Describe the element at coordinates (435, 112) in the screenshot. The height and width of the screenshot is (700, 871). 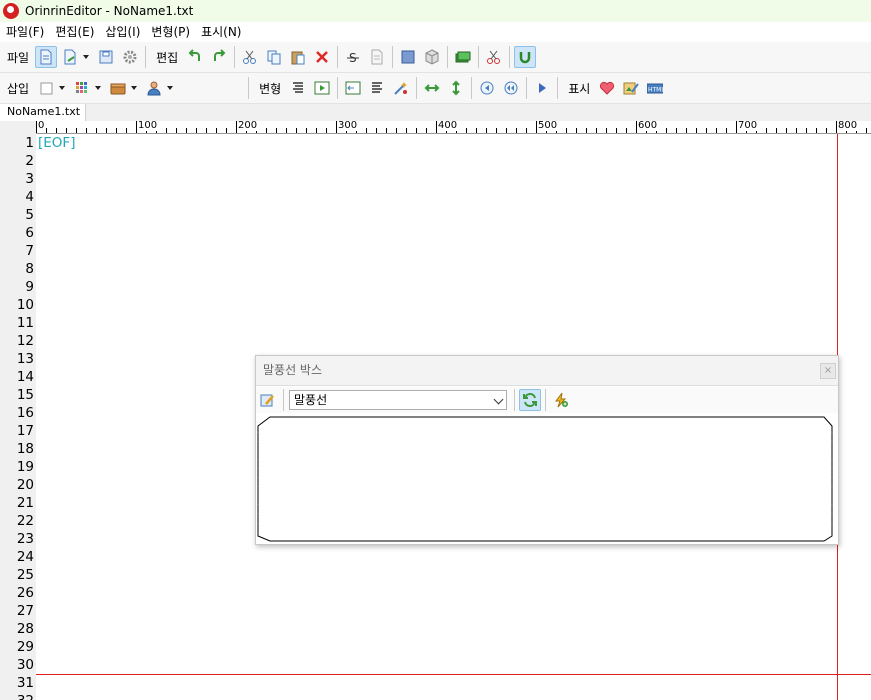
I see `document-tab-strip: NoName1.txt` at that location.